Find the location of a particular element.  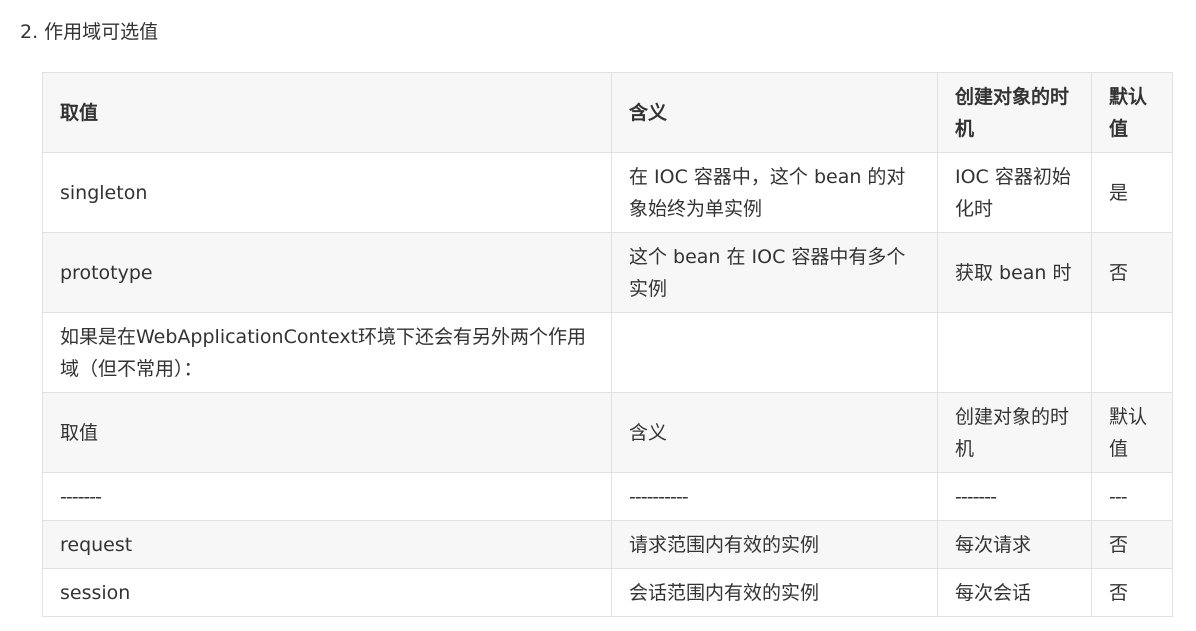

table-row: 取值 含义 创建对象的时机 默认值 is located at coordinates (607, 432).